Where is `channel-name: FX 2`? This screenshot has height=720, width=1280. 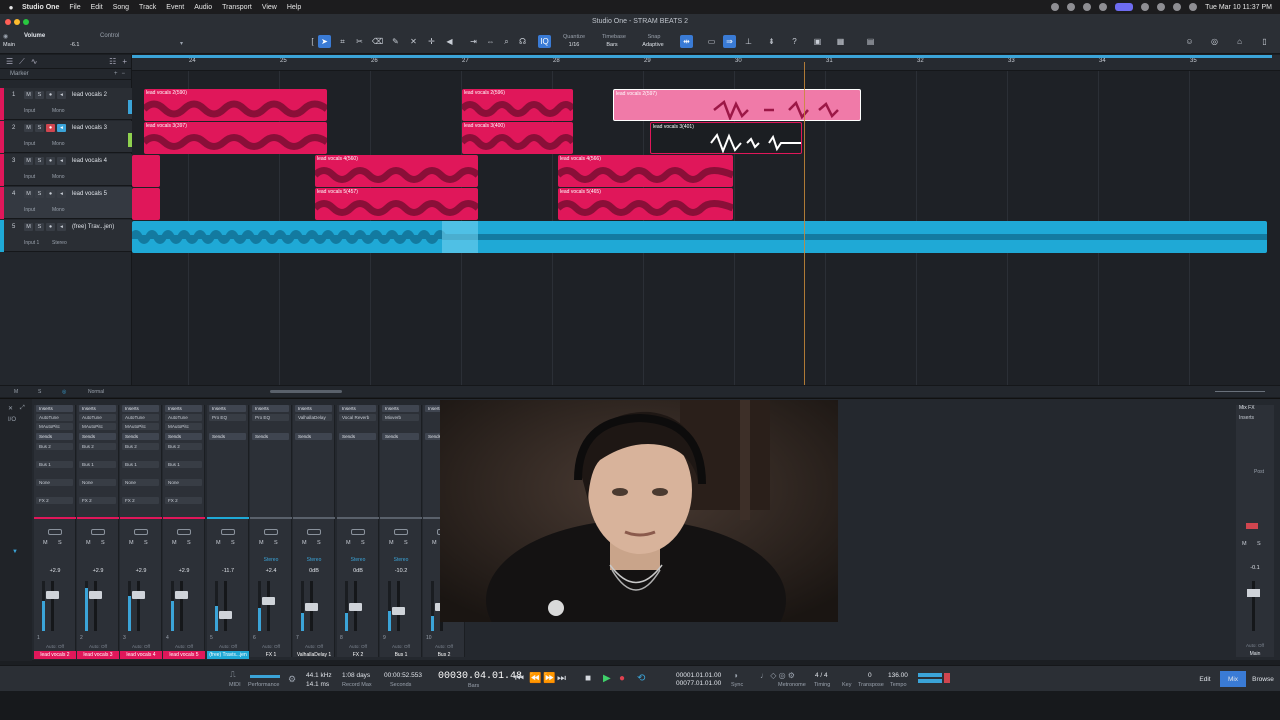 channel-name: FX 2 is located at coordinates (358, 655).